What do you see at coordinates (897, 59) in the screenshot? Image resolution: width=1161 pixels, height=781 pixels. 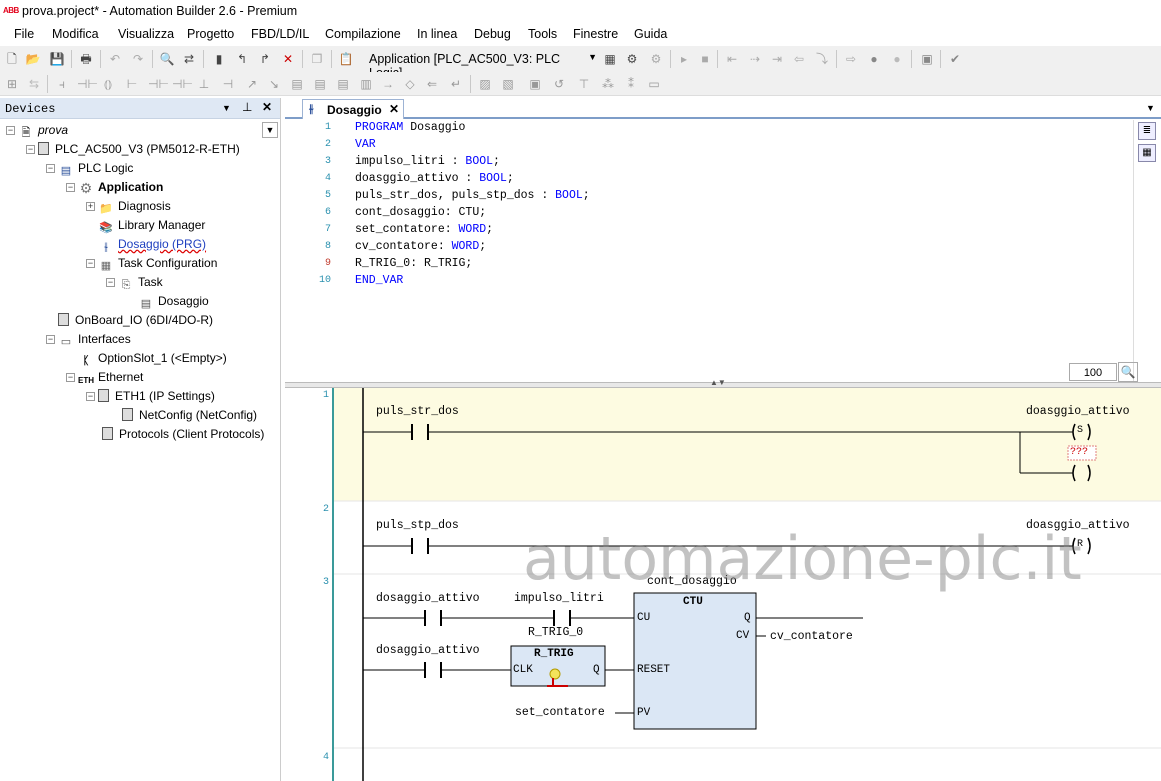 I see `unforce-icon: ●` at bounding box center [897, 59].